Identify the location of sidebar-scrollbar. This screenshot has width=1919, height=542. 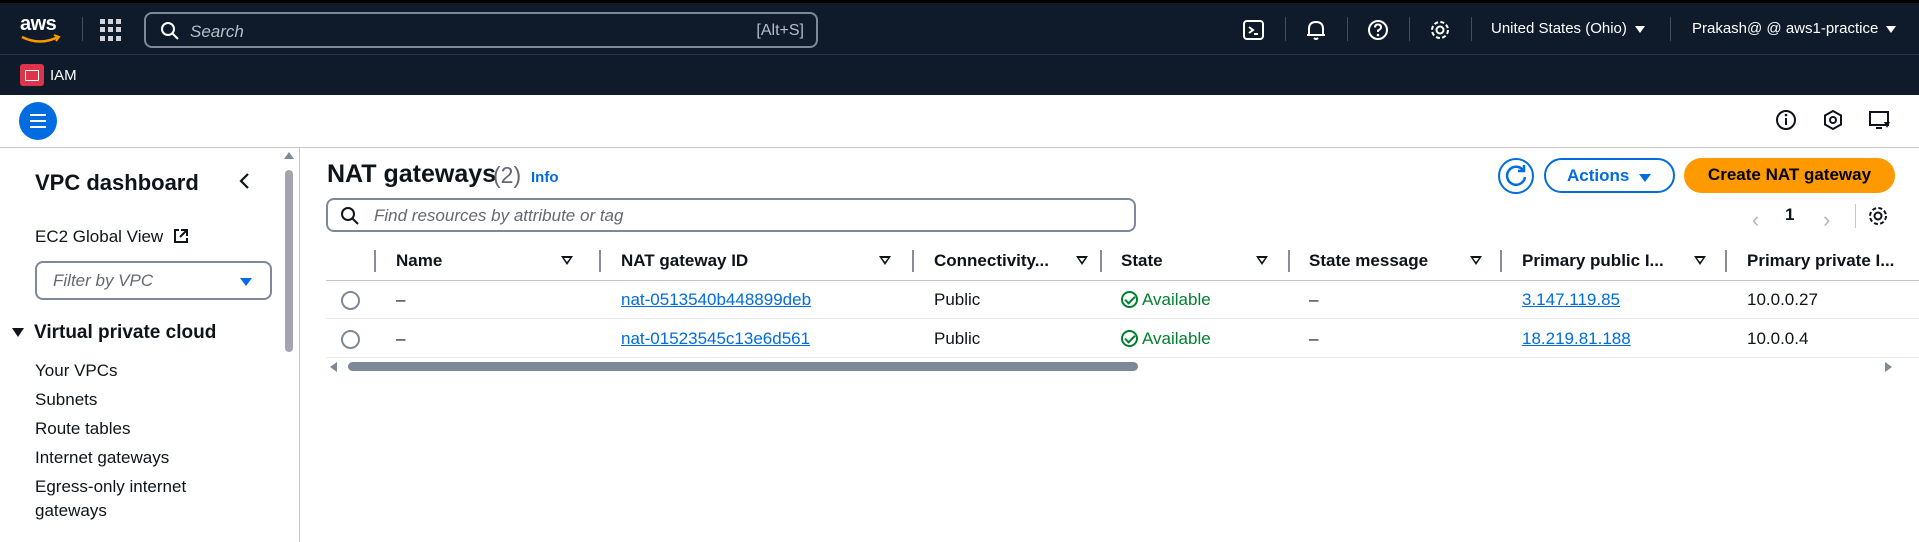
(289, 345).